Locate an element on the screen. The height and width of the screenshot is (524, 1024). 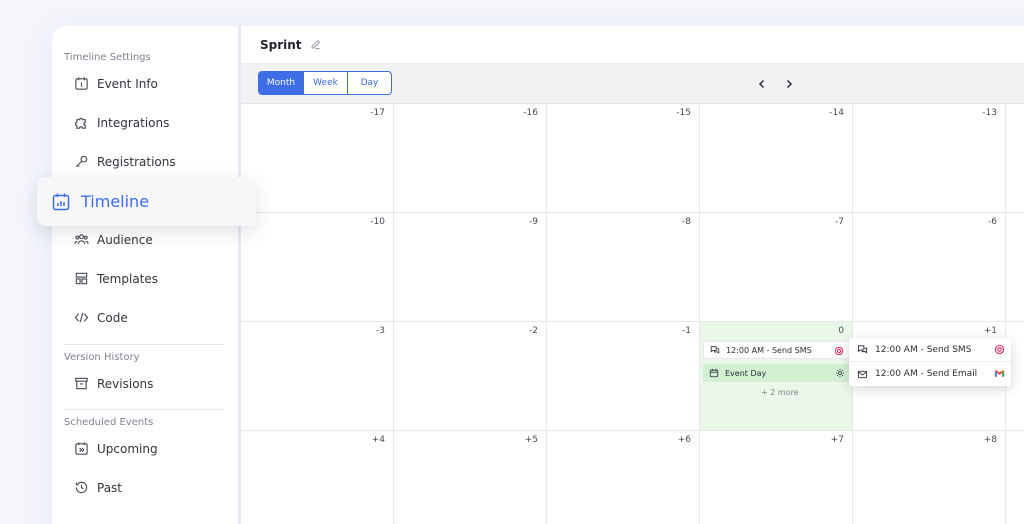
view-toggle: Month Week Day is located at coordinates (325, 83).